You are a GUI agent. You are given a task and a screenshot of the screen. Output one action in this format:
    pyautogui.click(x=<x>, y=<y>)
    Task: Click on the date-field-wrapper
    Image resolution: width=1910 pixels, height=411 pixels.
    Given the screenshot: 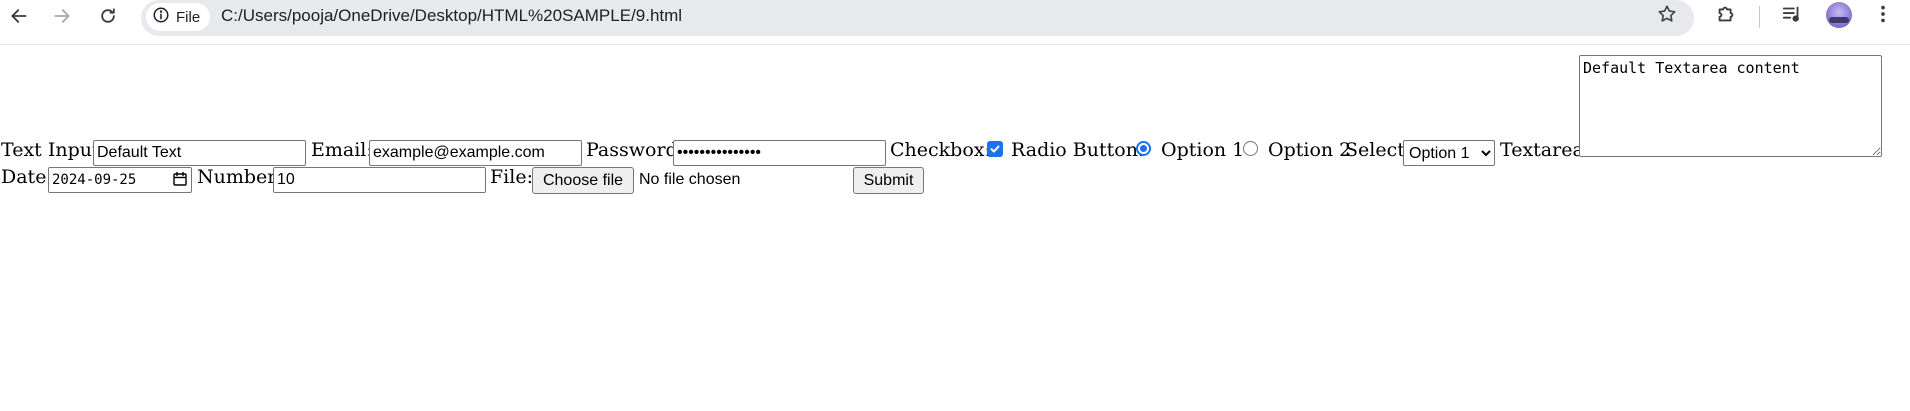 What is the action you would take?
    pyautogui.click(x=120, y=180)
    